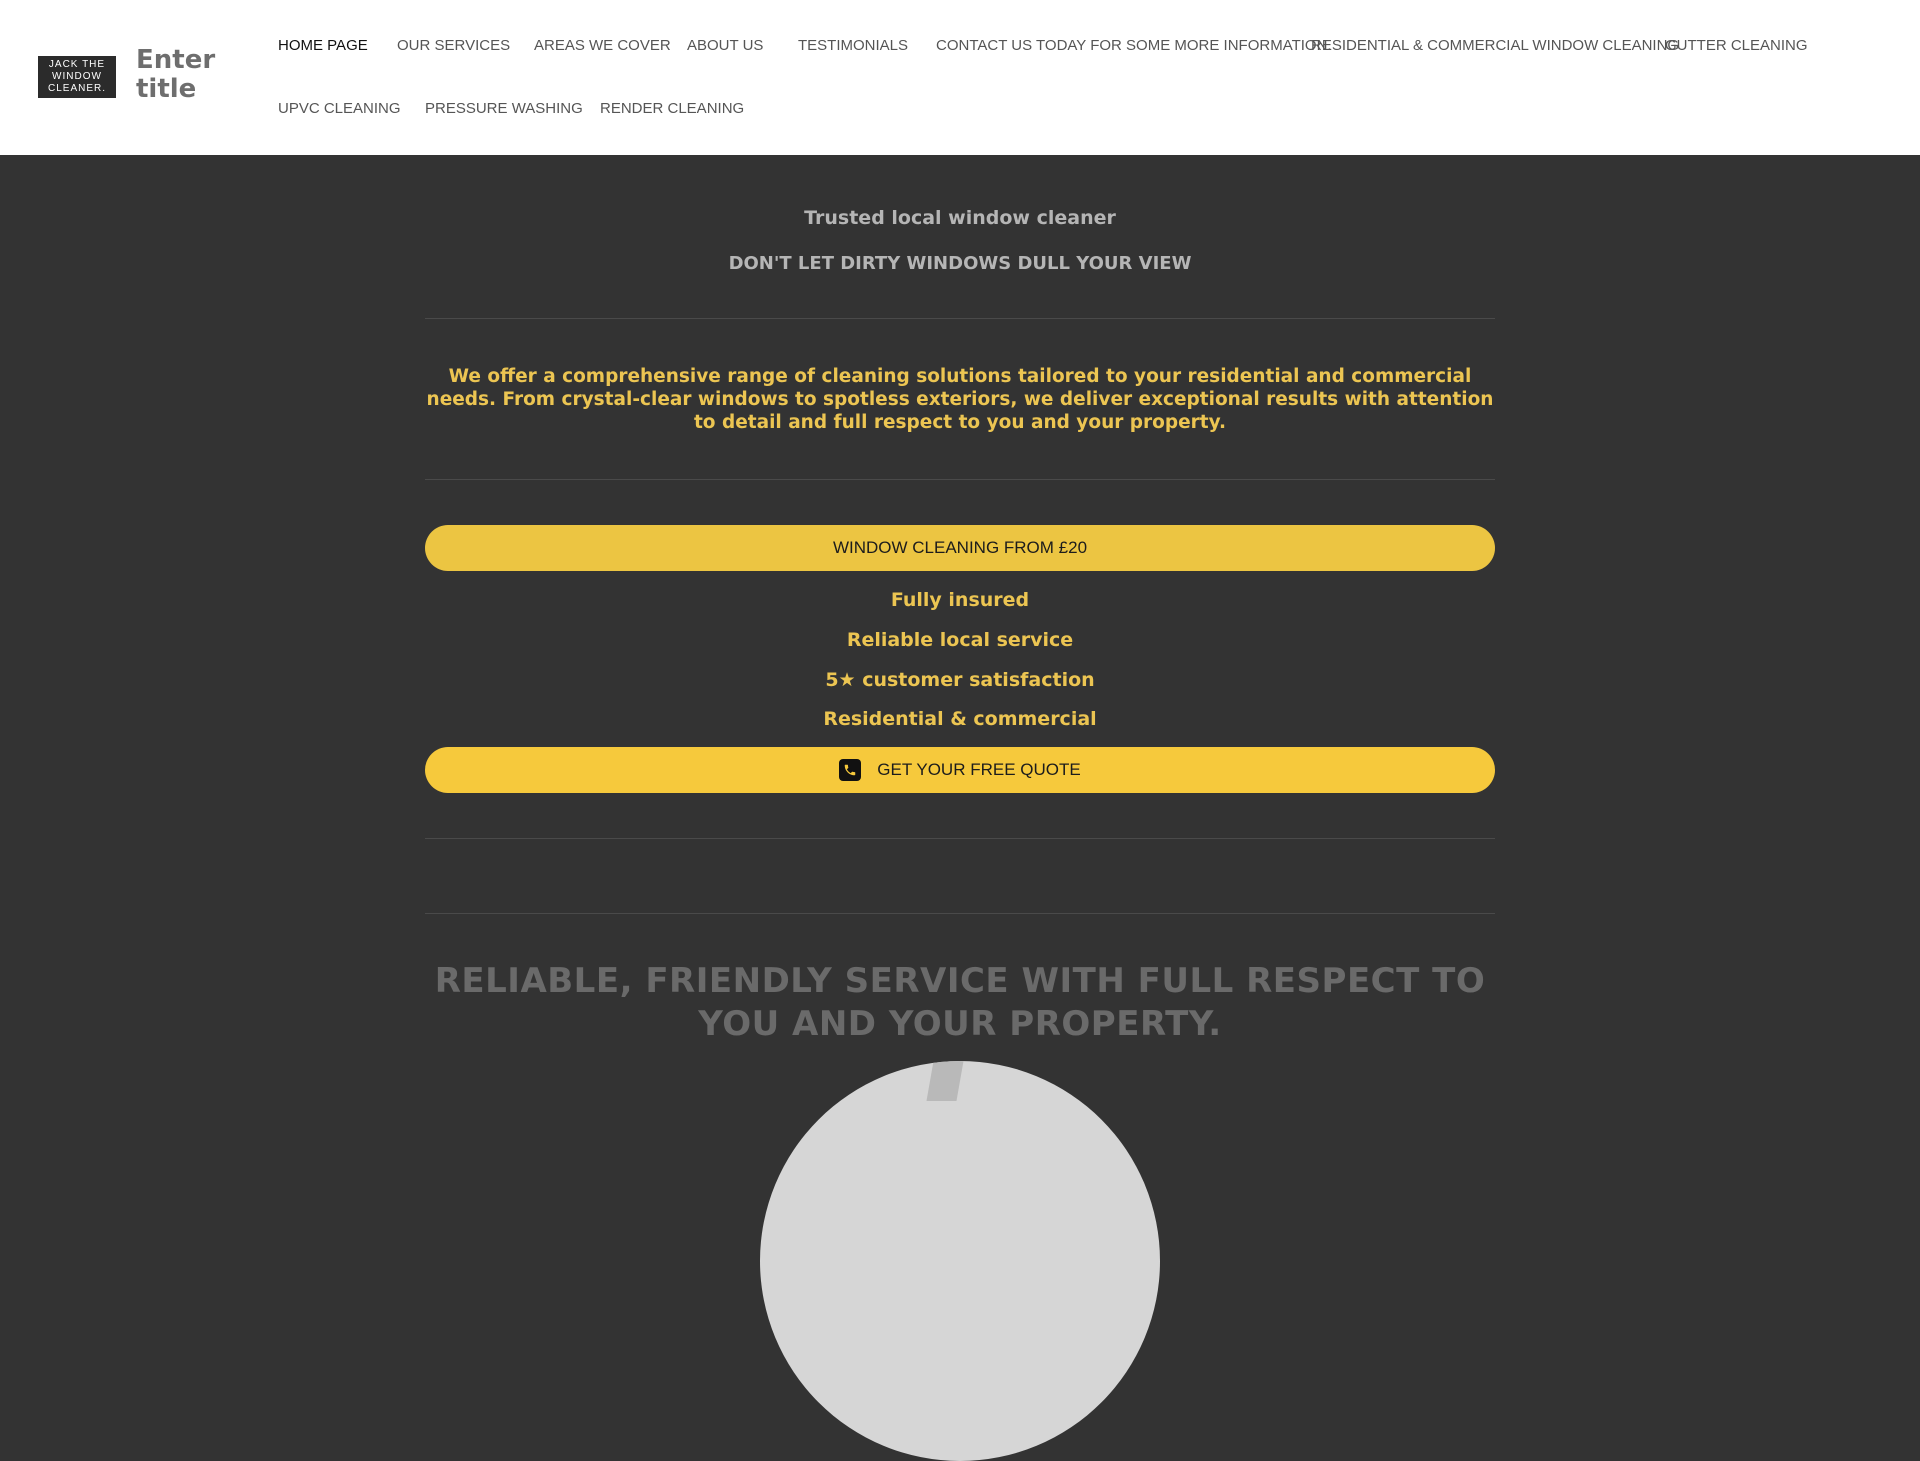 The width and height of the screenshot is (1920, 1461). What do you see at coordinates (1736, 45) in the screenshot?
I see `nav-item-gutter-cleaning: GUTTER CLEANING` at bounding box center [1736, 45].